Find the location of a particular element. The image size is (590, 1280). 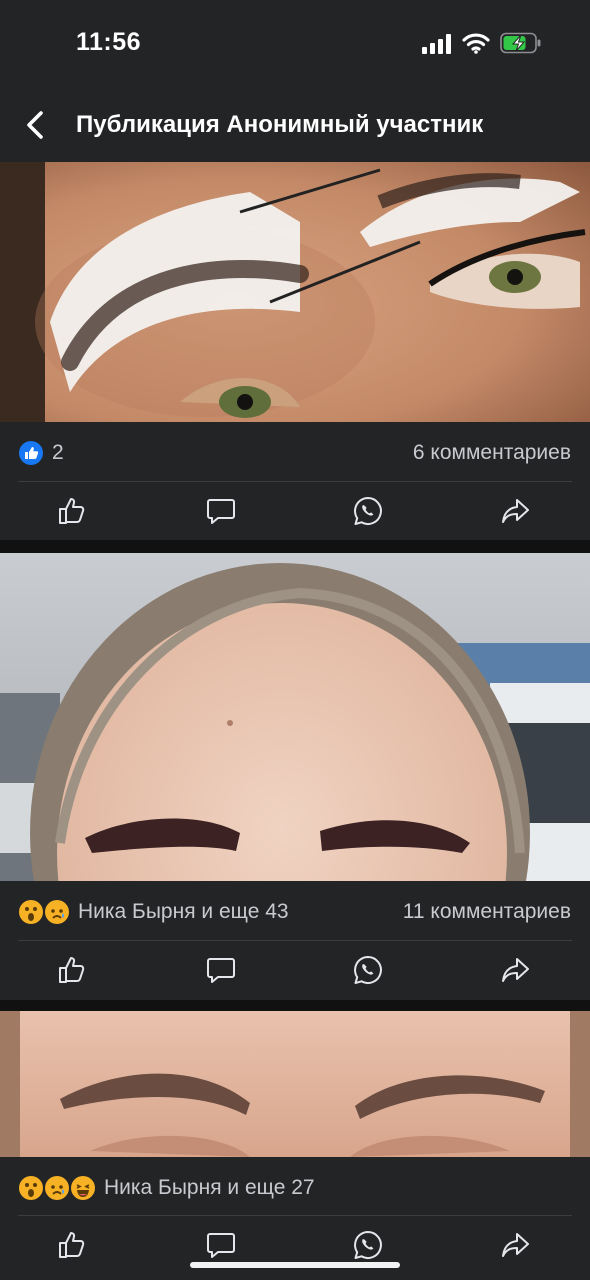

haha-reaction-icon is located at coordinates (83, 1188).